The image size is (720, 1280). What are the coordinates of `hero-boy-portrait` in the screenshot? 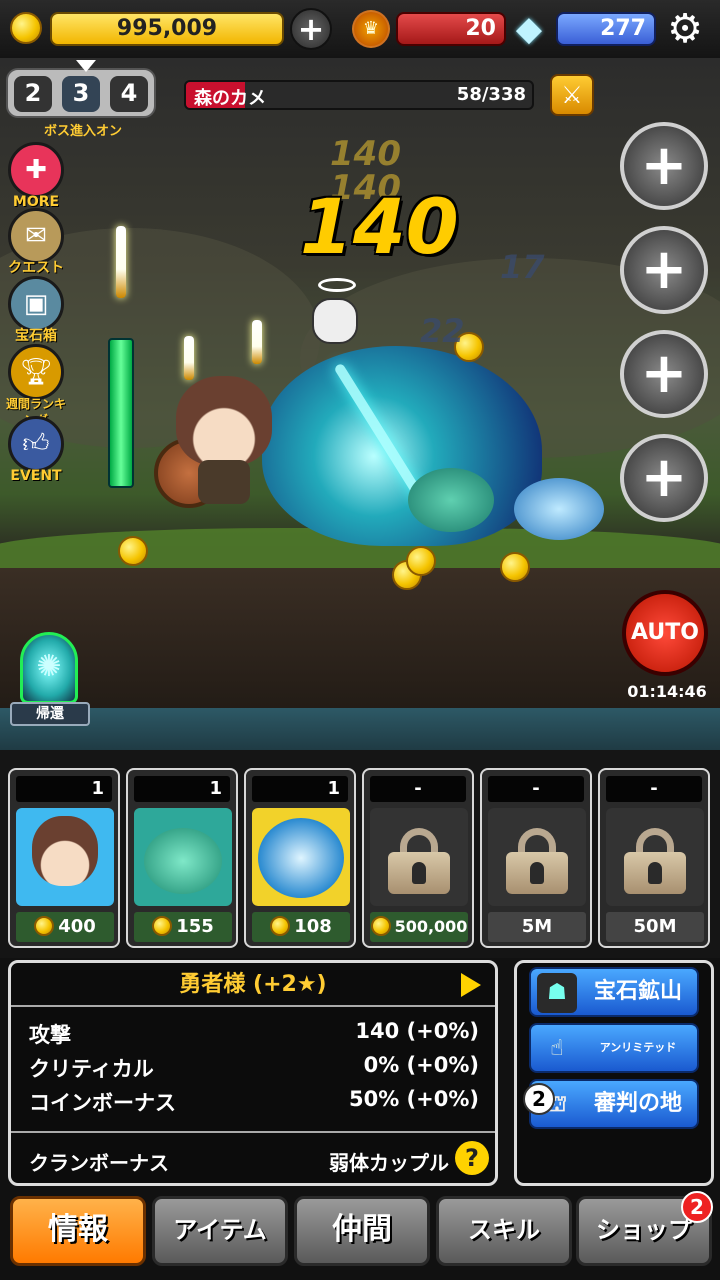 It's located at (65, 857).